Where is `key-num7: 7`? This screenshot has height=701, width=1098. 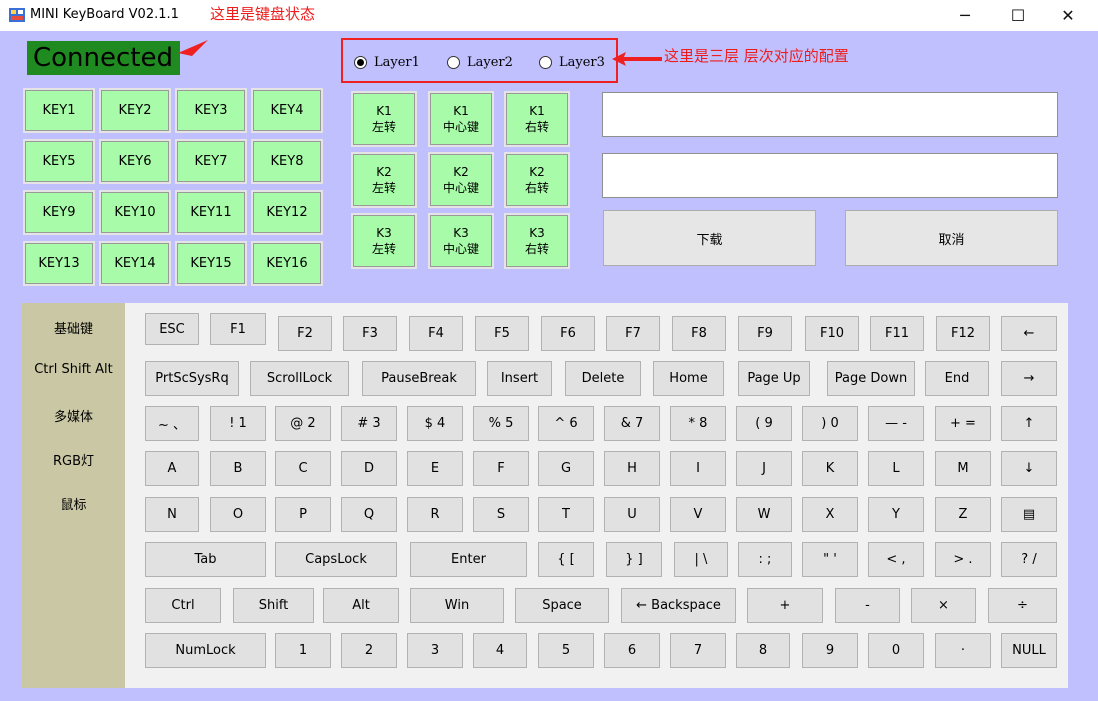 key-num7: 7 is located at coordinates (698, 650).